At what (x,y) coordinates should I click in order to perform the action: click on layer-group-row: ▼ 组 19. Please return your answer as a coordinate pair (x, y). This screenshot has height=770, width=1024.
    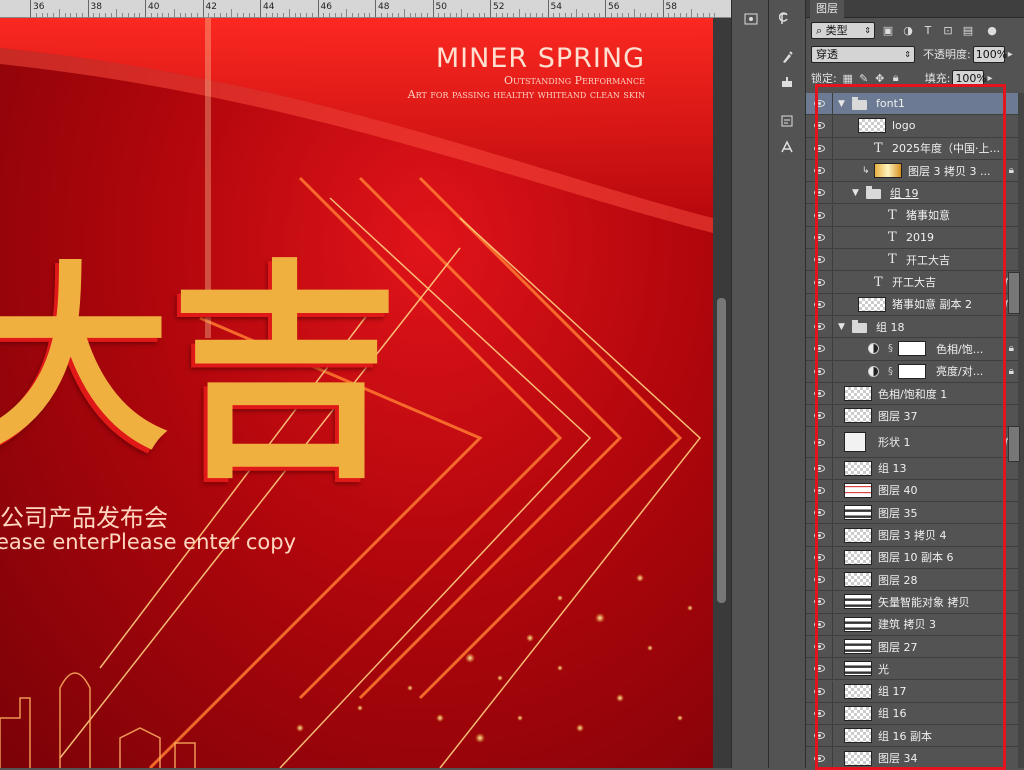
    Looking at the image, I should click on (912, 193).